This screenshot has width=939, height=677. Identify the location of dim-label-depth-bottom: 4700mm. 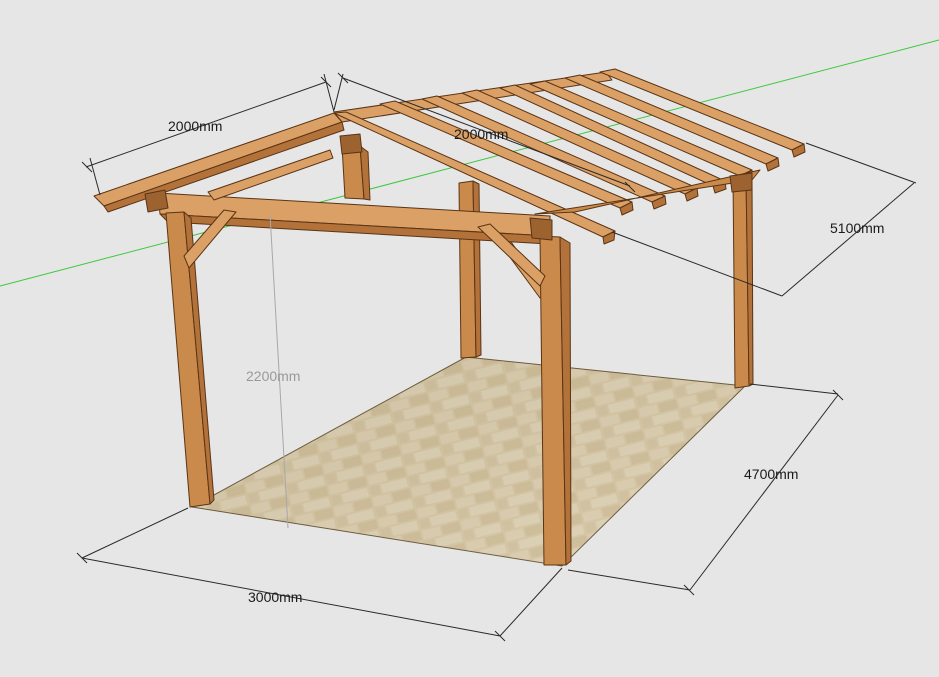
(771, 474).